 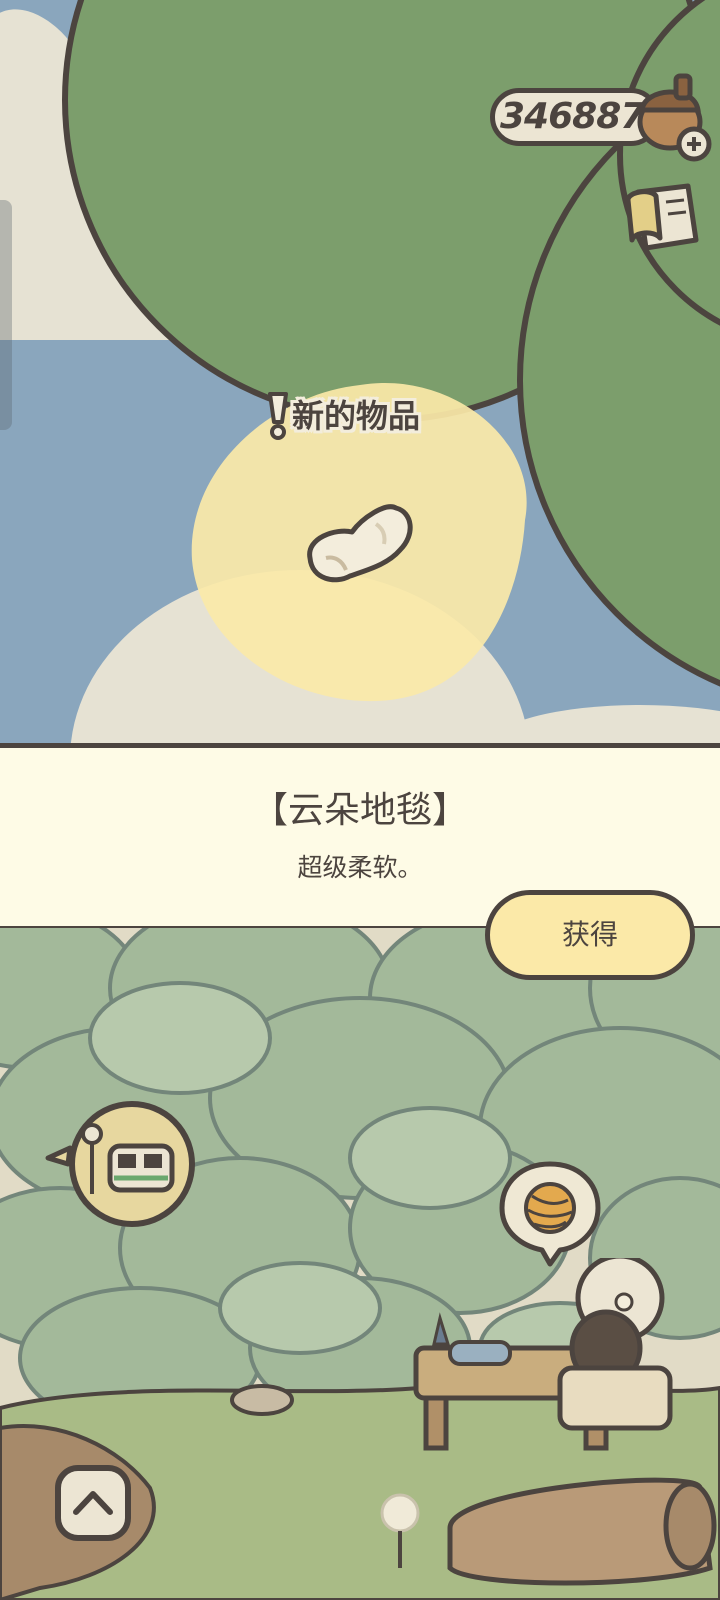 I want to click on chevron-up-icon, so click(x=93, y=1503).